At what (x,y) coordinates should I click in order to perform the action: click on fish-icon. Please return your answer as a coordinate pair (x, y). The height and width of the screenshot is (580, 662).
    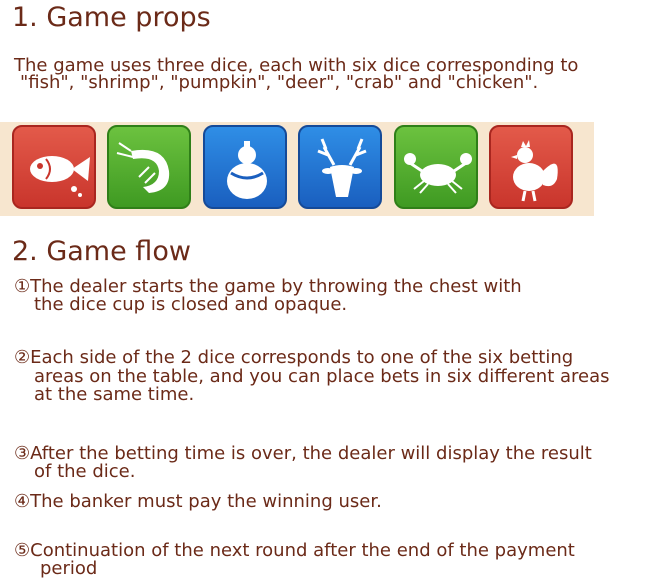
    Looking at the image, I should click on (54, 167).